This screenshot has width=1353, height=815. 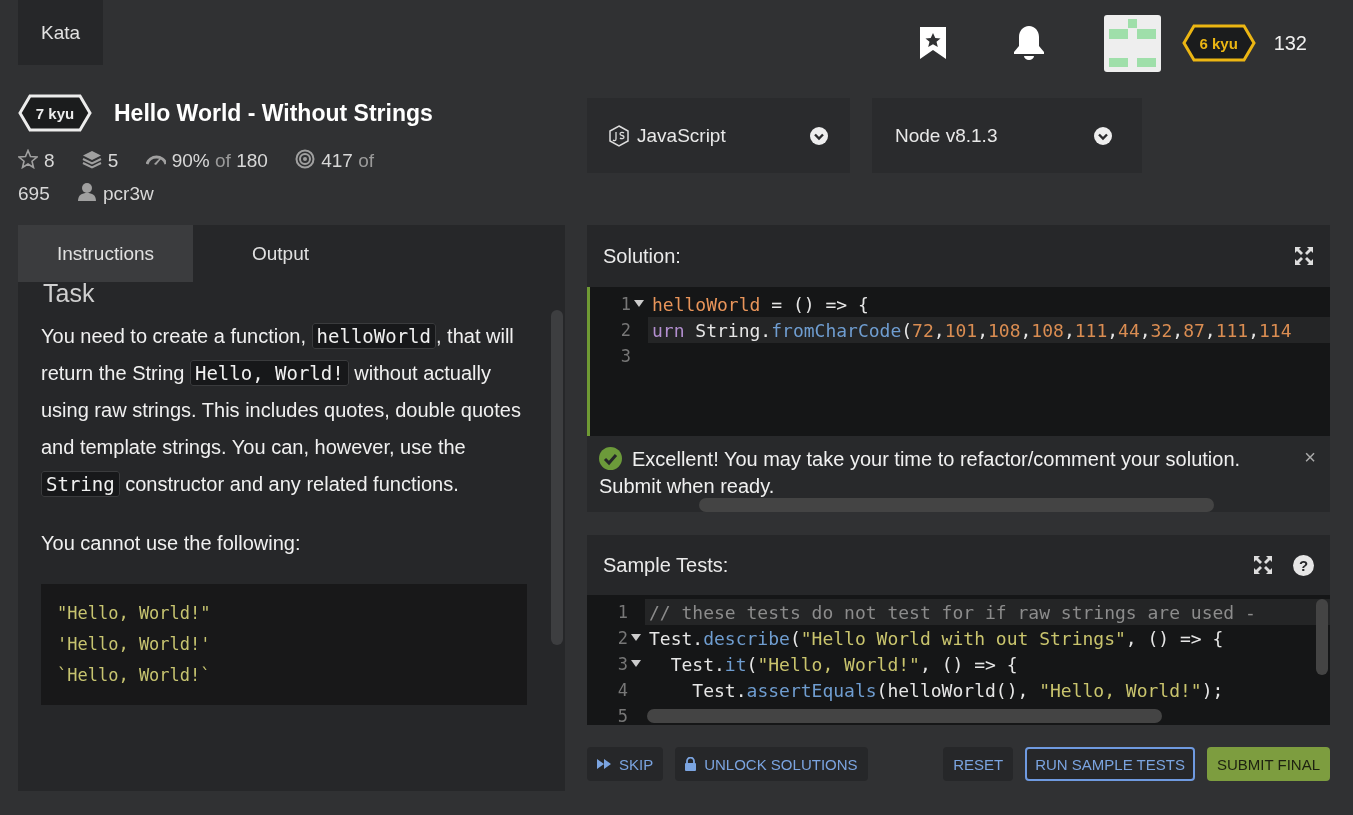 I want to click on bookmark-icon, so click(x=932, y=43).